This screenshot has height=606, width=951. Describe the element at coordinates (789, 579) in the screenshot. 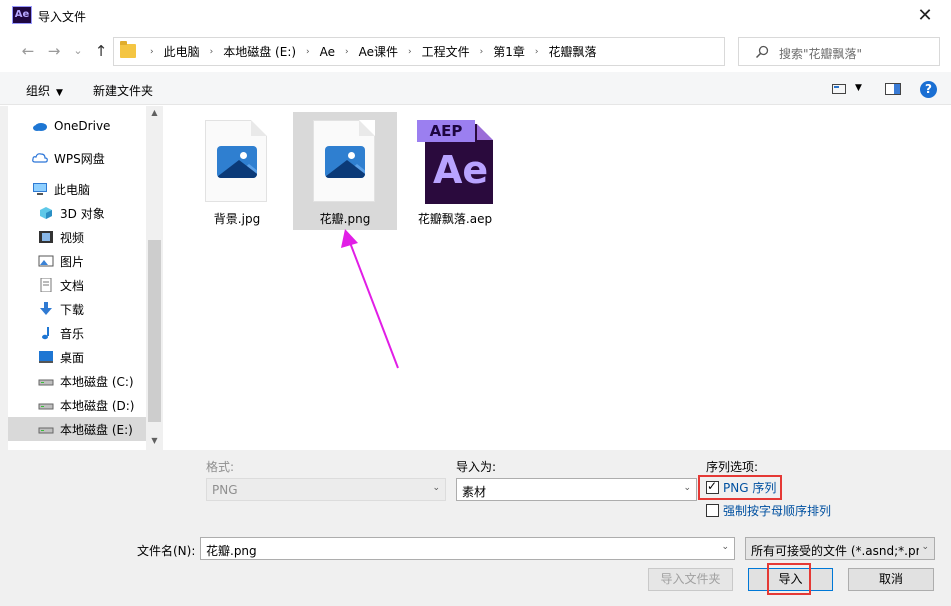

I see `highlight-box` at that location.